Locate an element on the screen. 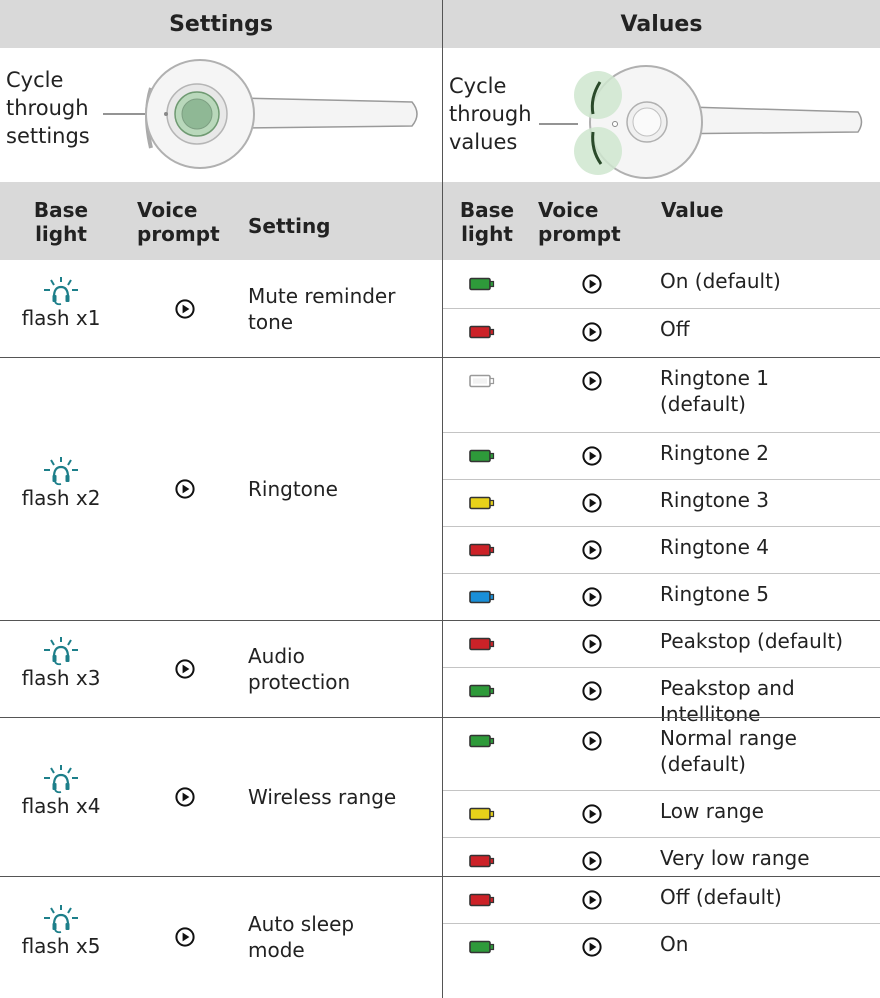 This screenshot has width=880, height=998. value-label: Ringtone 2 is located at coordinates (714, 453).